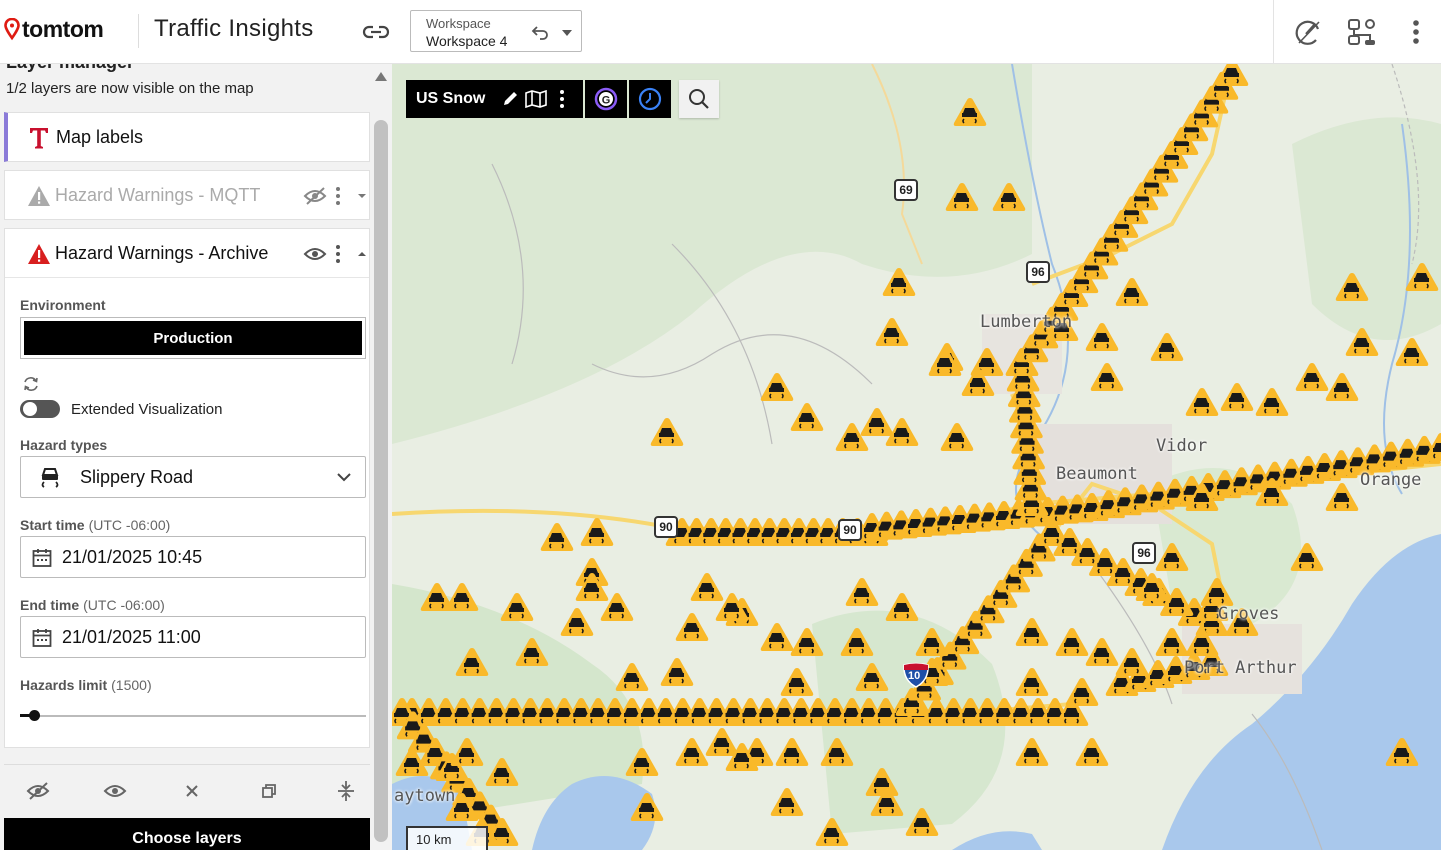  Describe the element at coordinates (193, 477) in the screenshot. I see `hazard-types-dropdown: Slippery Road` at that location.